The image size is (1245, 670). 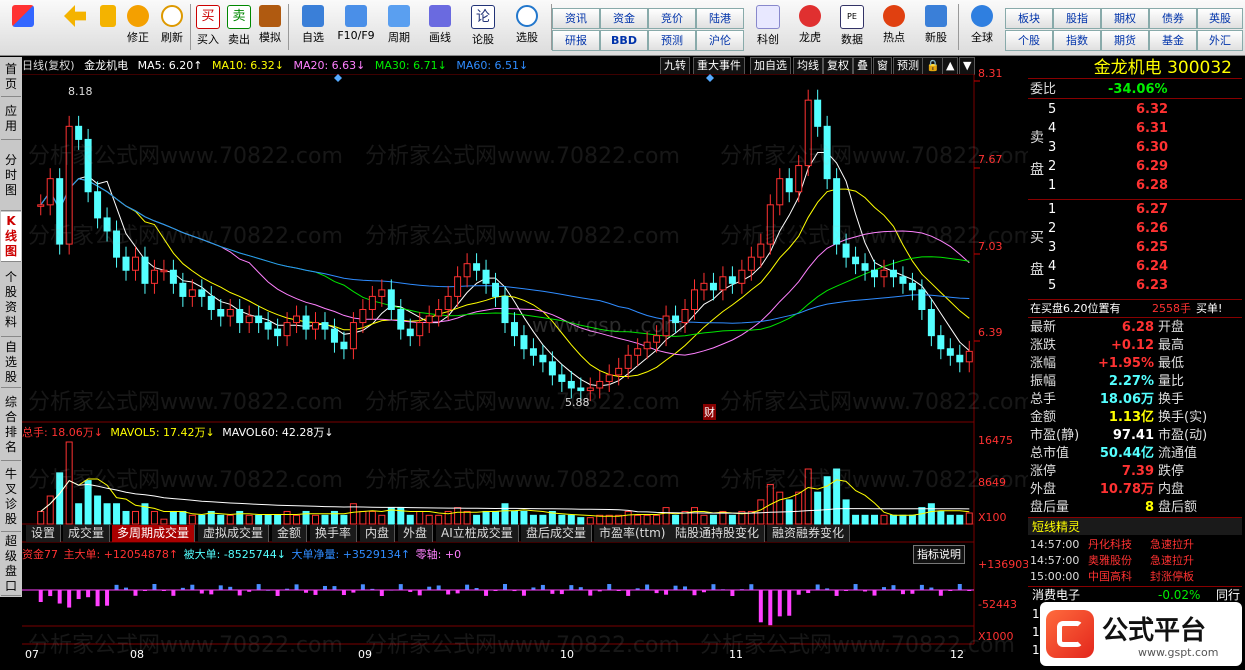 What do you see at coordinates (770, 66) in the screenshot?
I see `add-watch-button: 加自选` at bounding box center [770, 66].